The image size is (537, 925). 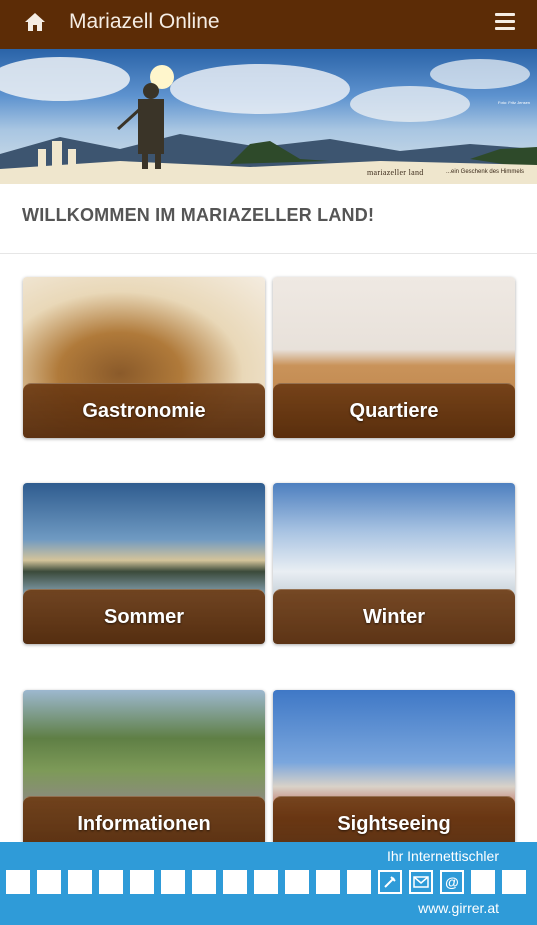 What do you see at coordinates (144, 563) in the screenshot?
I see `tile-sommer: Sommer` at bounding box center [144, 563].